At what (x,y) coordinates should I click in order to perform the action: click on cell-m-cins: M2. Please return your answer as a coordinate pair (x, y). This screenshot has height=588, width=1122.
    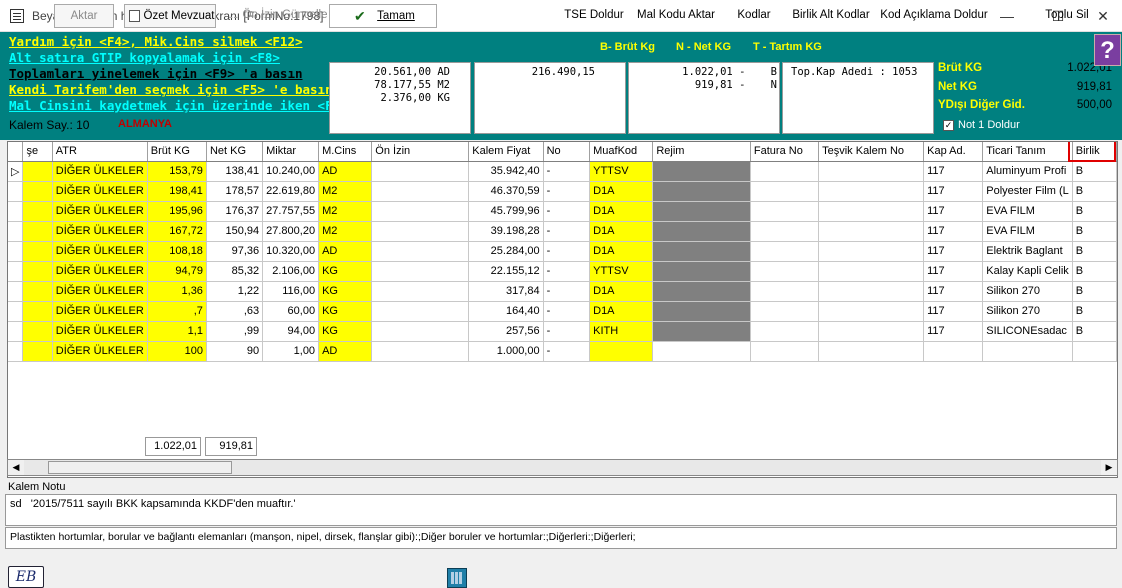
    Looking at the image, I should click on (345, 231).